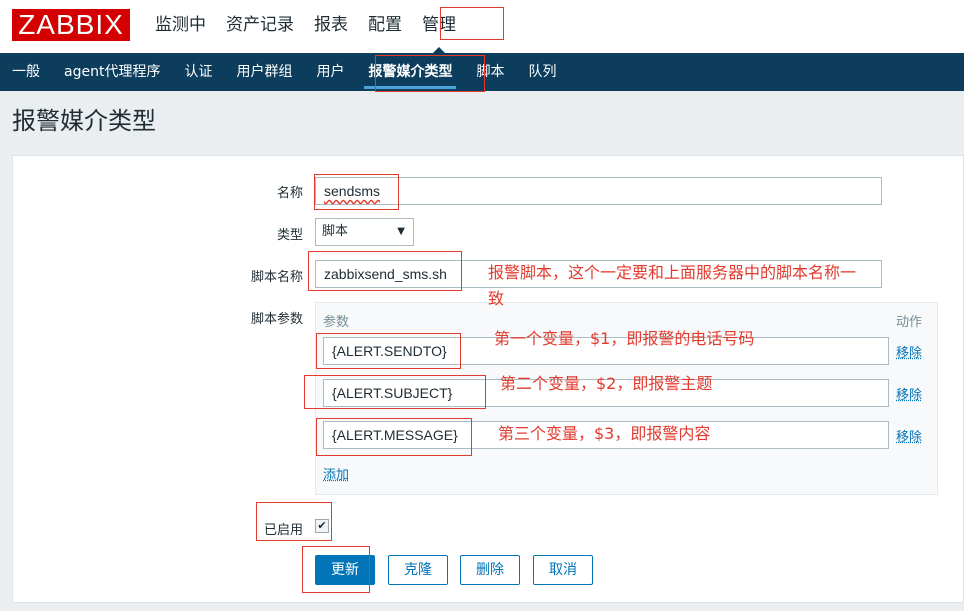 The width and height of the screenshot is (964, 611). I want to click on sub-nav-bar: 一般 agent代理程序 认证 用户群组 用户 报警媒介类型 脚本 队列, so click(482, 72).